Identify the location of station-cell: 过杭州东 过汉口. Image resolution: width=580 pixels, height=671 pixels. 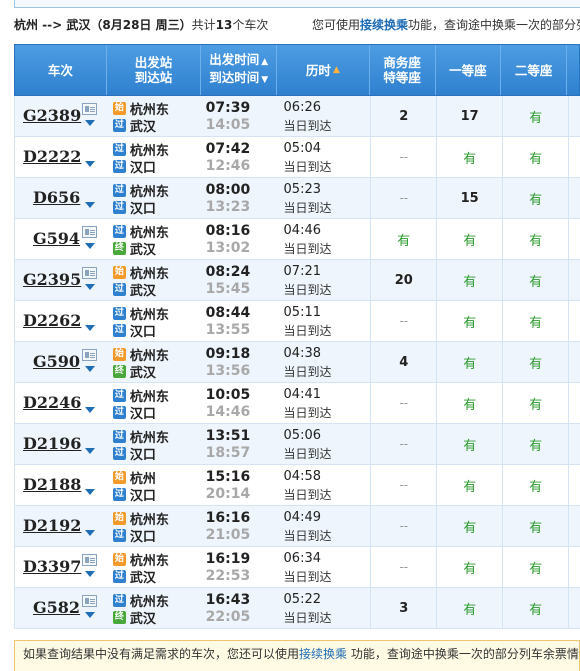
(154, 198).